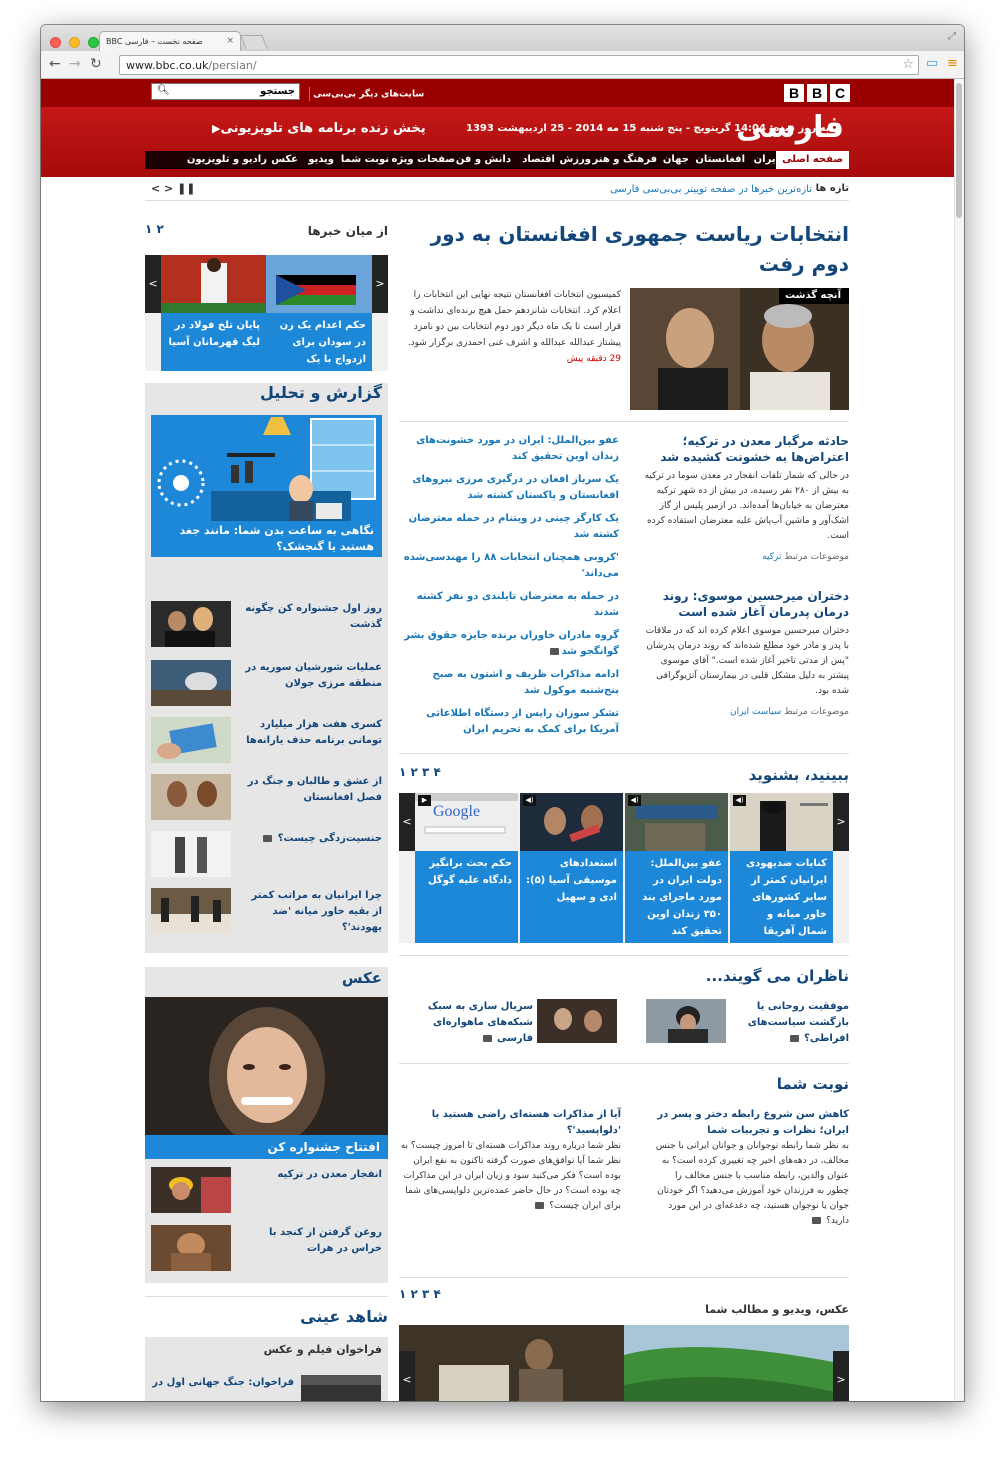 Image resolution: width=1005 pixels, height=1463 pixels. I want to click on divider, so click(624, 421).